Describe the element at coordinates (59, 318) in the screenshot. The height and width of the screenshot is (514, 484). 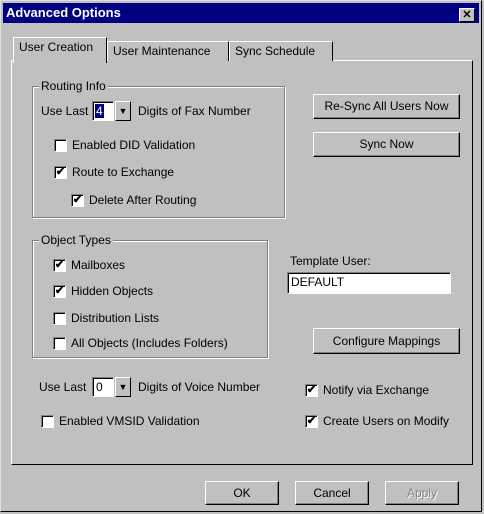
I see `distribution-lists-checkbox` at that location.